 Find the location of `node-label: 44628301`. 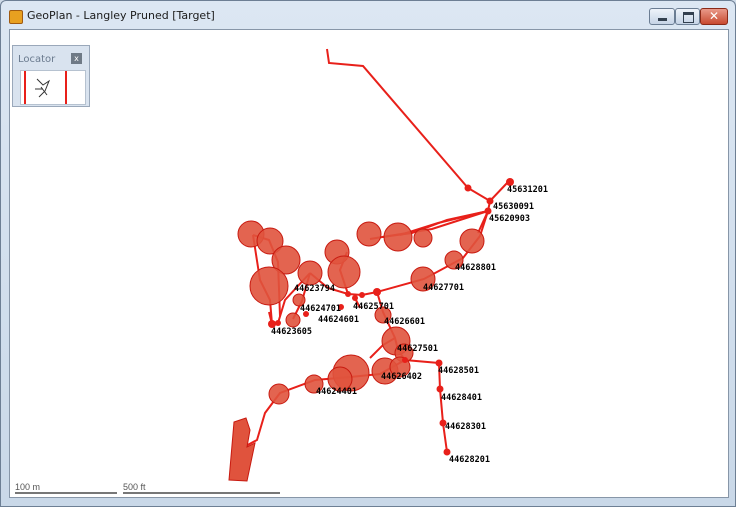

node-label: 44628301 is located at coordinates (465, 427).